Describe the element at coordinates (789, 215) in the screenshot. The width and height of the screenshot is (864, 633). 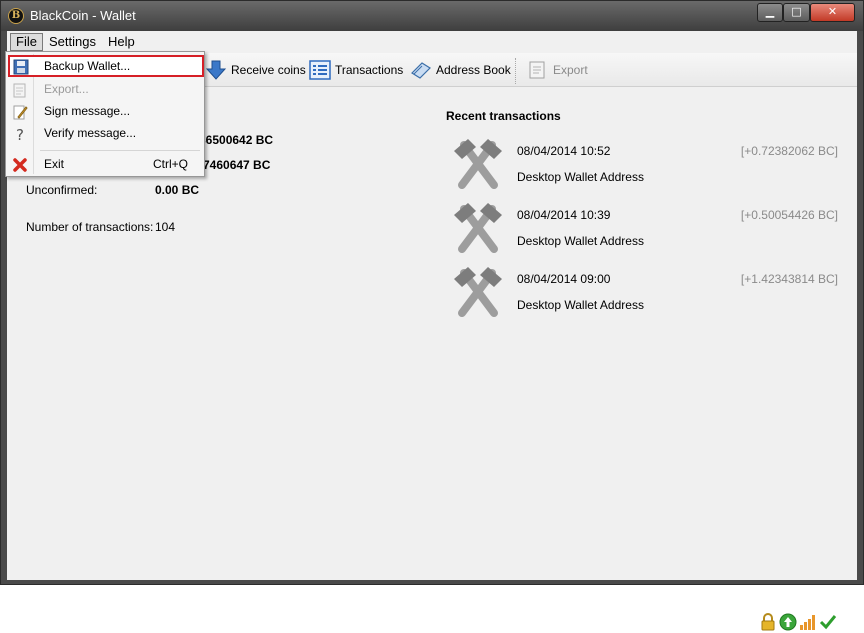
I see `transaction-amount: [+0.50054426 BC]` at that location.